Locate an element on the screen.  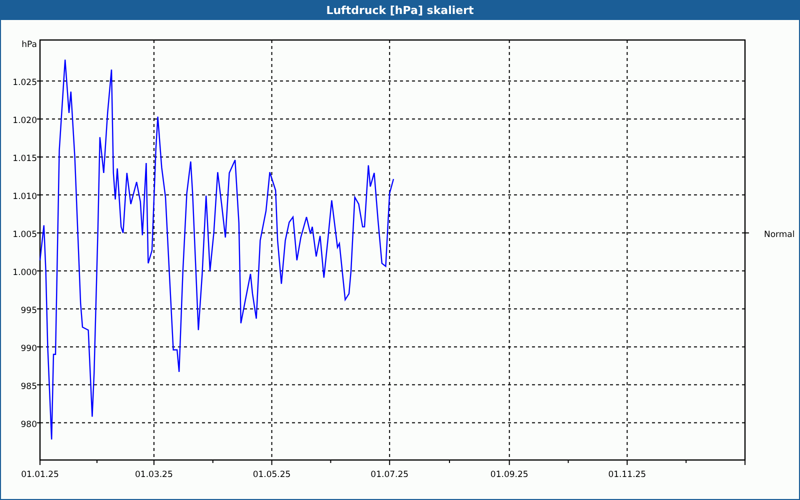
window-title: Luftdruck [hPa] skaliert is located at coordinates (400, 10).